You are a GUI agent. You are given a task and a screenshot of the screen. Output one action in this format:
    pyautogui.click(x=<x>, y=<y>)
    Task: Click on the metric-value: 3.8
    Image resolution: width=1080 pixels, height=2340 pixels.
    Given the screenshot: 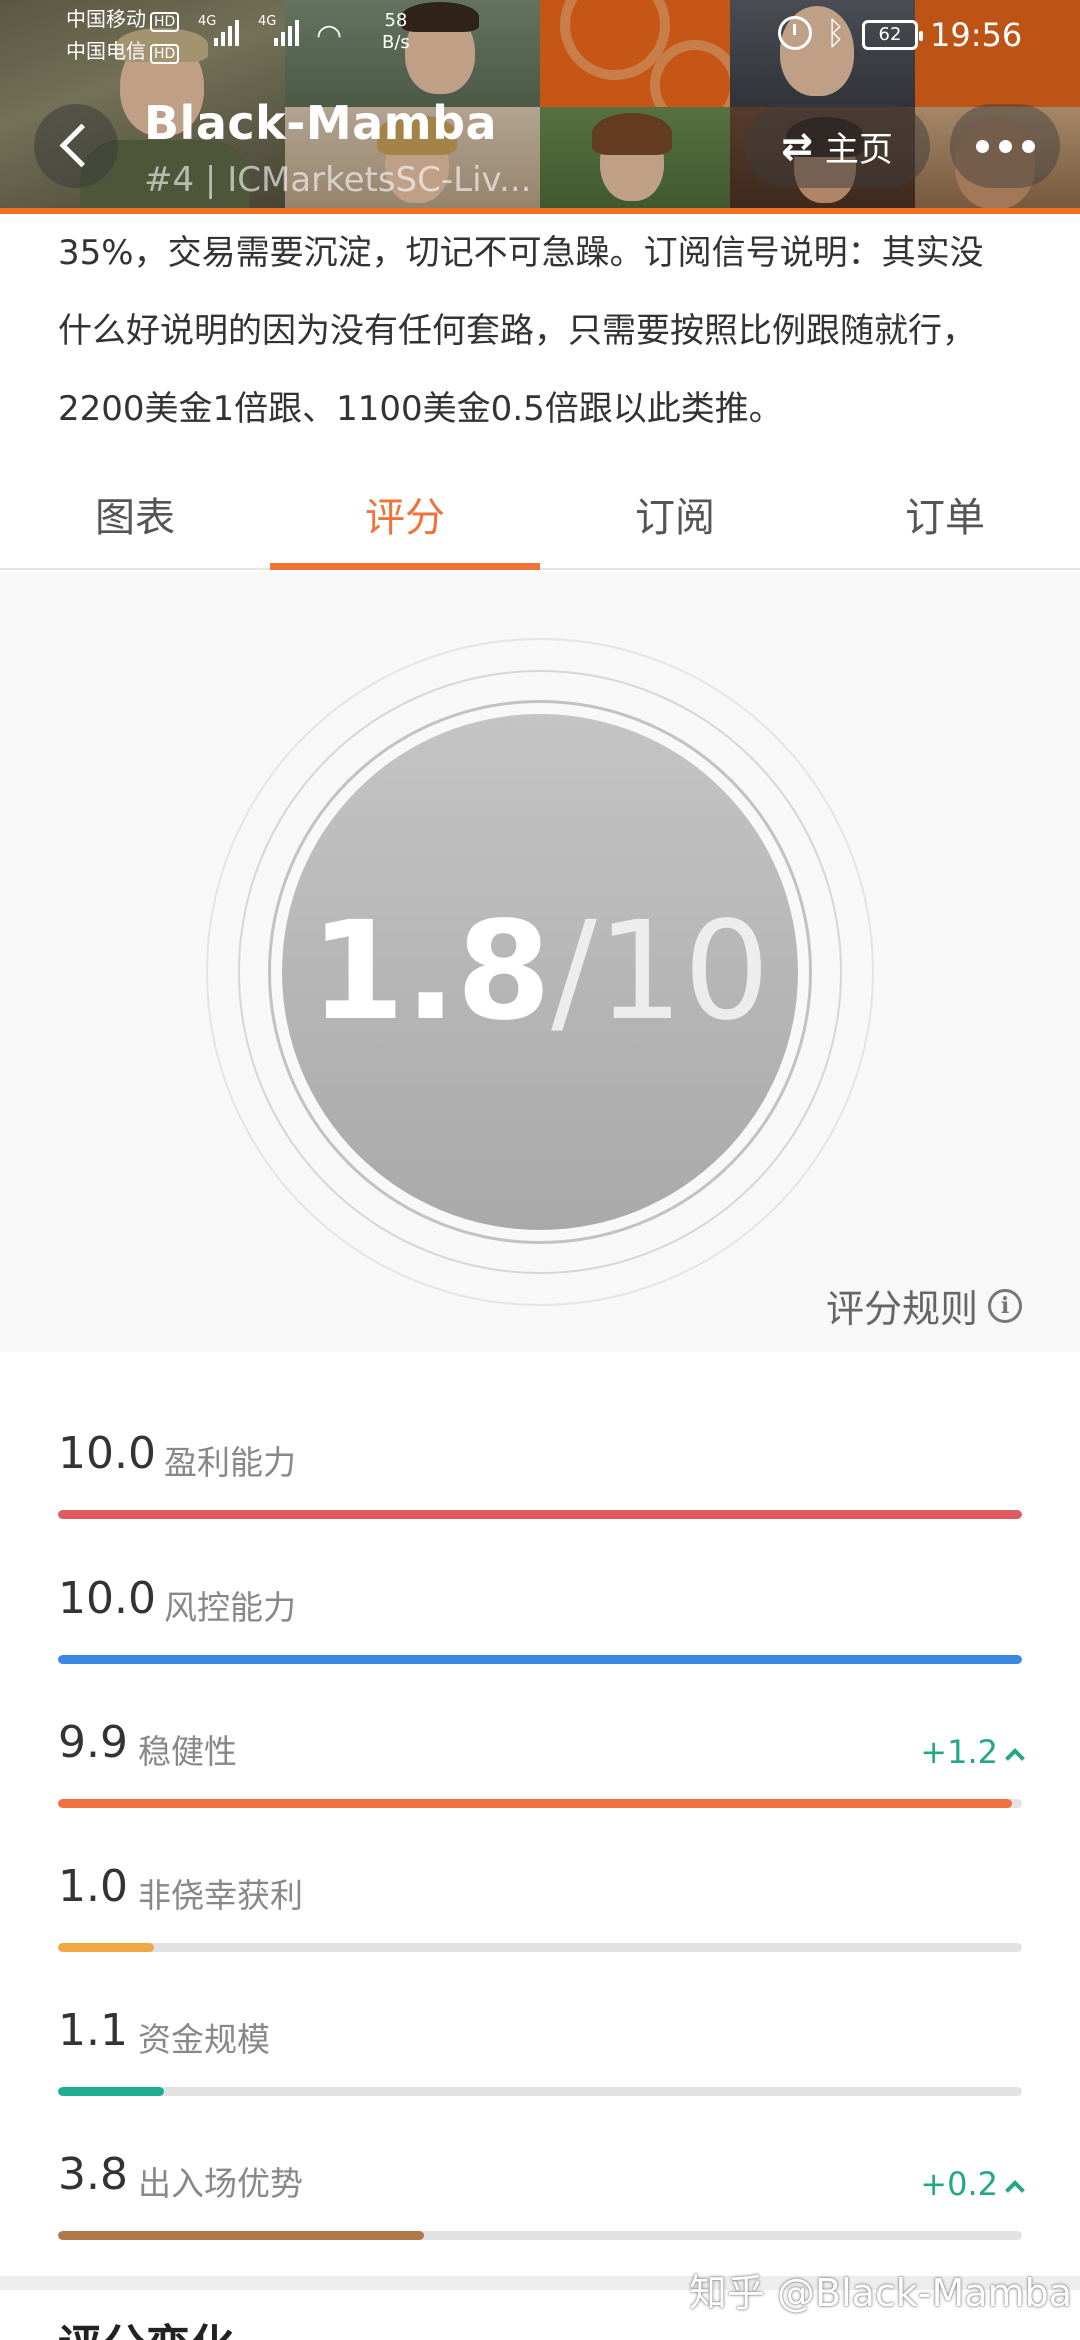 What is the action you would take?
    pyautogui.click(x=93, y=2174)
    